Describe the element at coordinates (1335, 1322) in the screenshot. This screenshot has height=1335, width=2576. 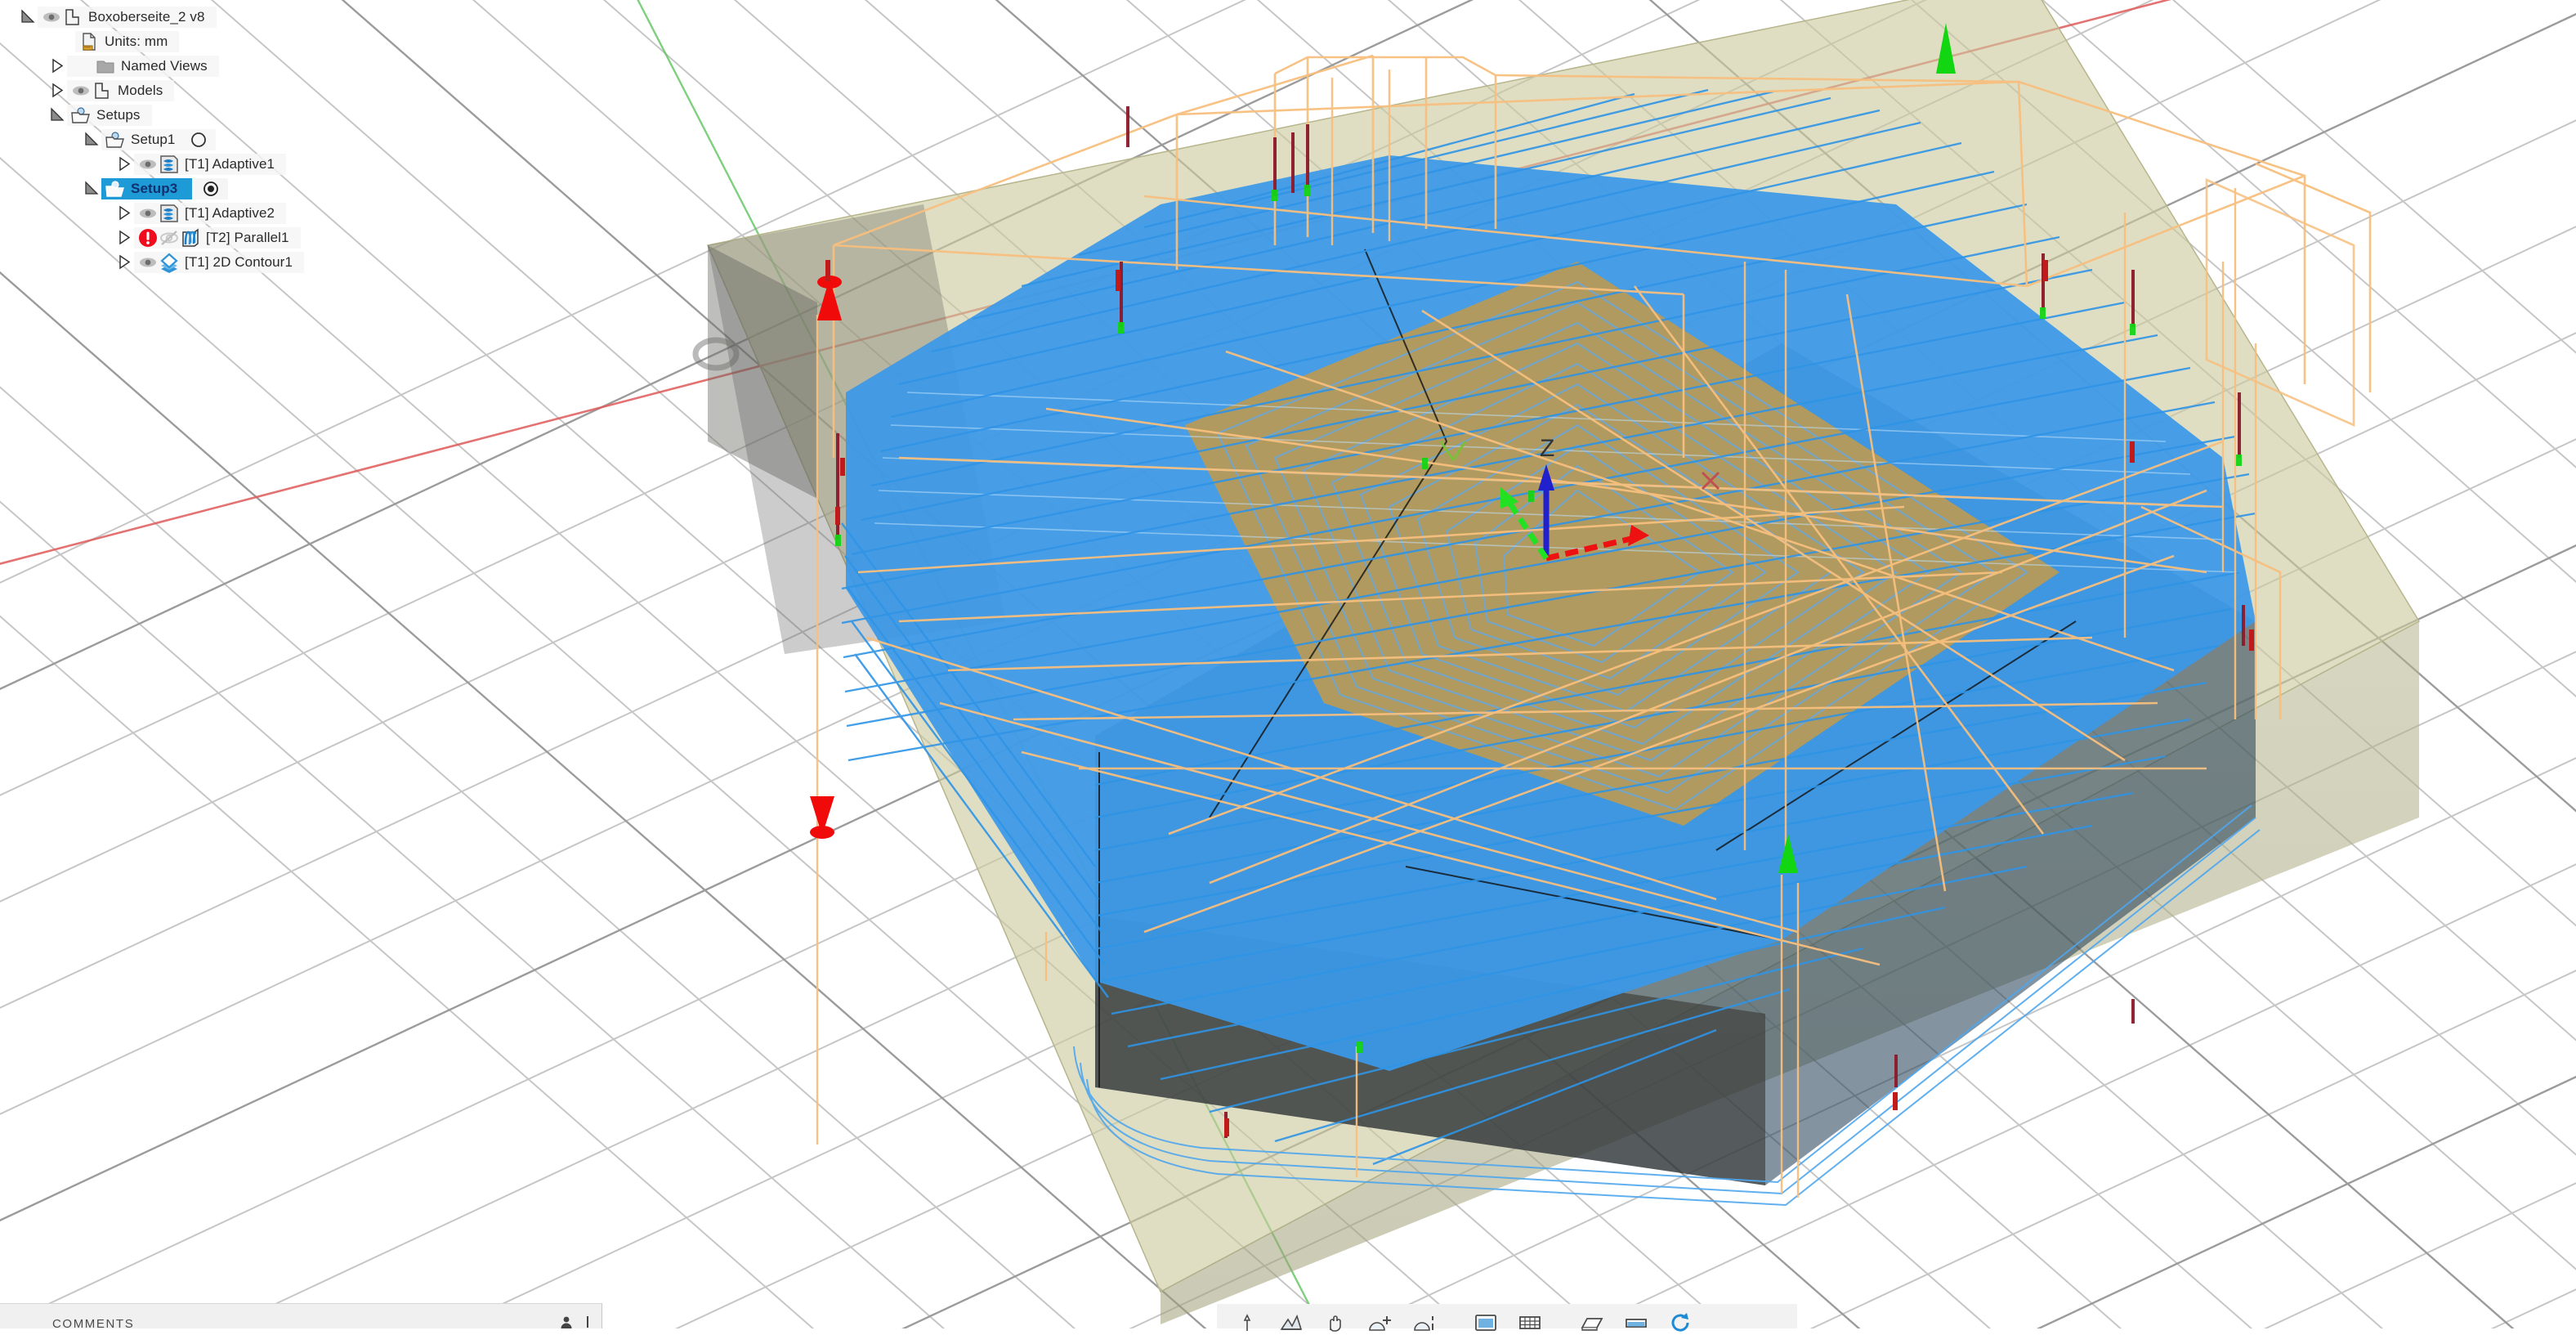
I see `pan-icon` at that location.